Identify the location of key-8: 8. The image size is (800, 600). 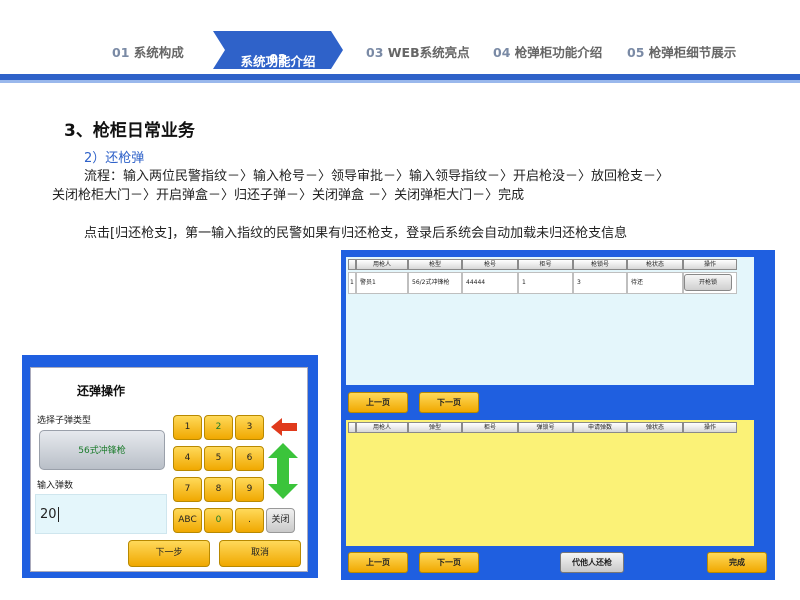
(218, 489).